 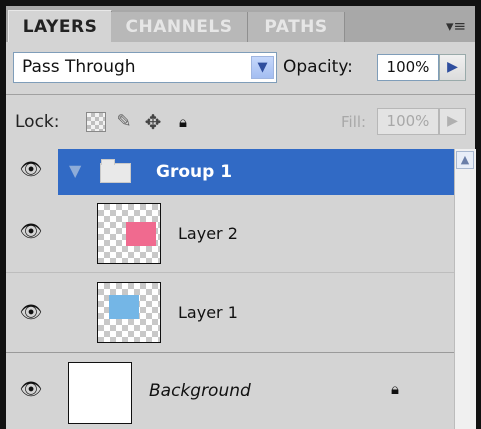 What do you see at coordinates (452, 67) in the screenshot?
I see `opacity-arrow-icon: ▶` at bounding box center [452, 67].